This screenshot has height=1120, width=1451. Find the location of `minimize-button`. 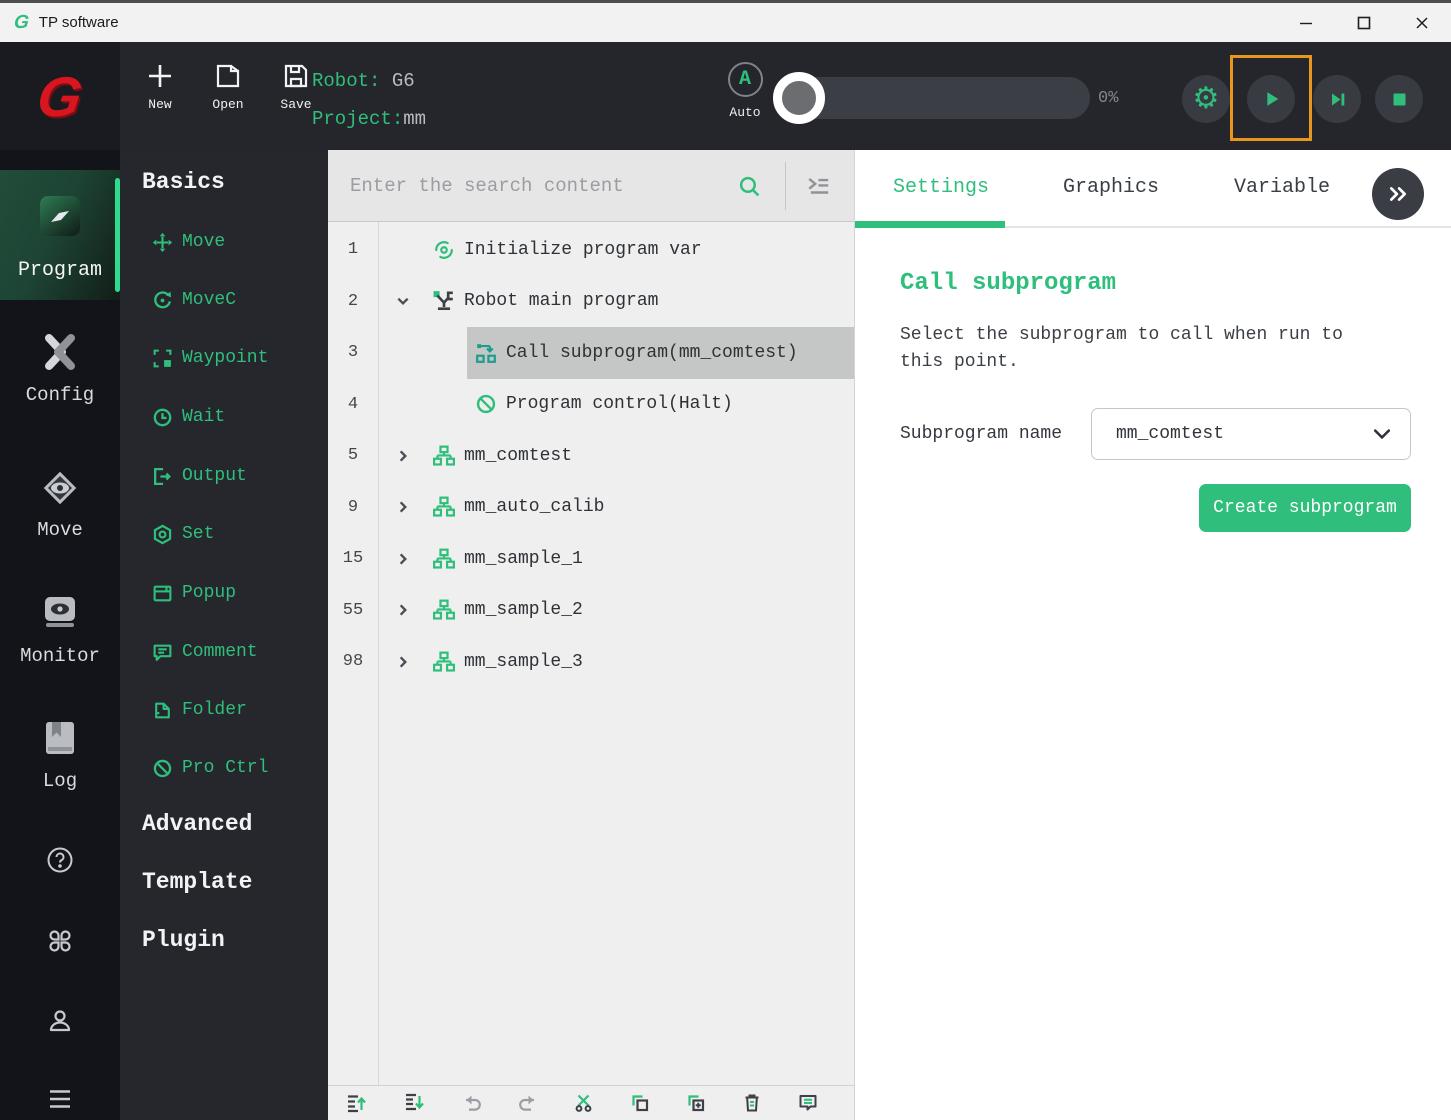

minimize-button is located at coordinates (1306, 22).